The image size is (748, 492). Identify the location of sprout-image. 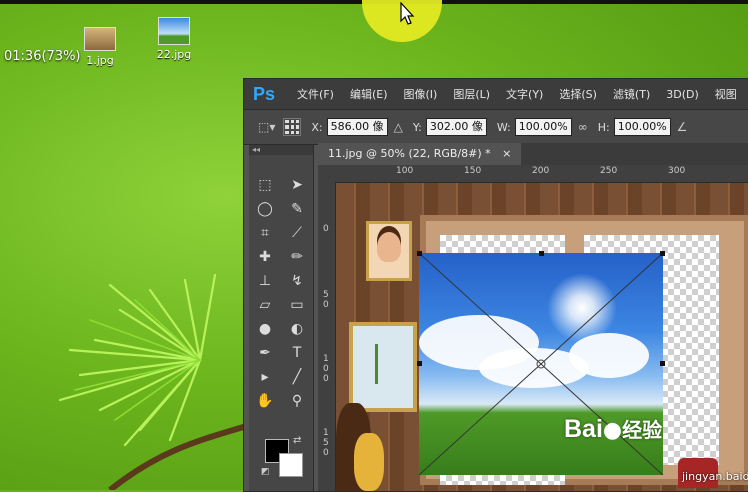
(381, 364).